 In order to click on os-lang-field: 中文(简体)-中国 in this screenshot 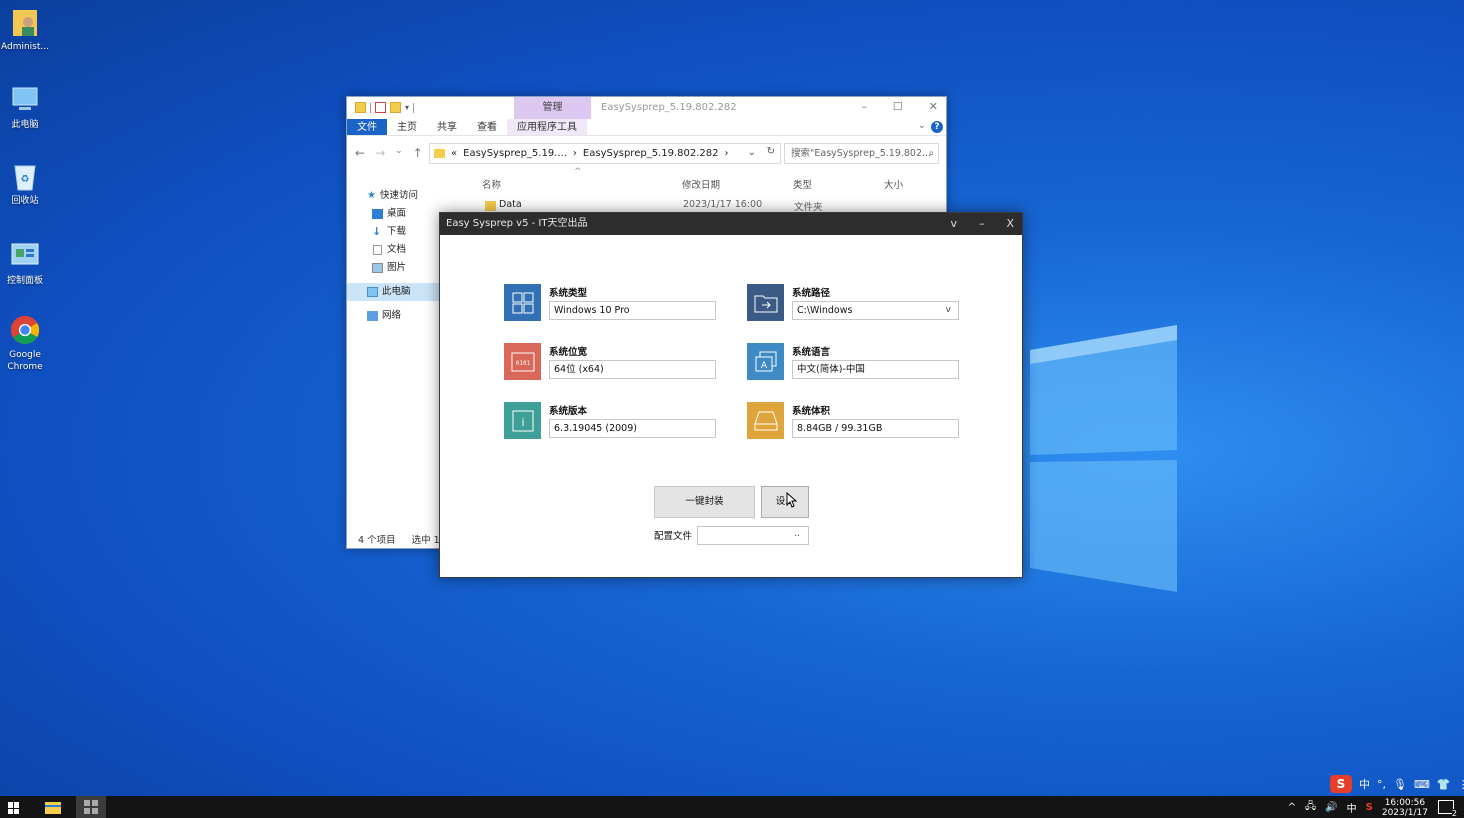, I will do `click(875, 369)`.